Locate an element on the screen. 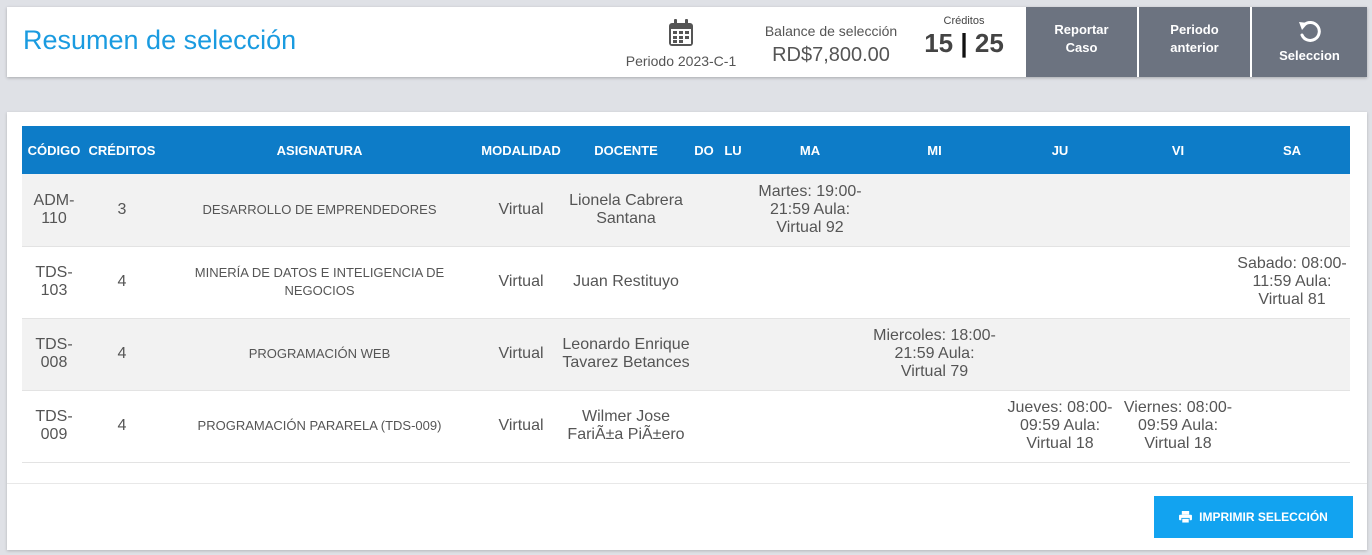 The image size is (1372, 555). balance-value: RD$7,800.00 is located at coordinates (831, 55).